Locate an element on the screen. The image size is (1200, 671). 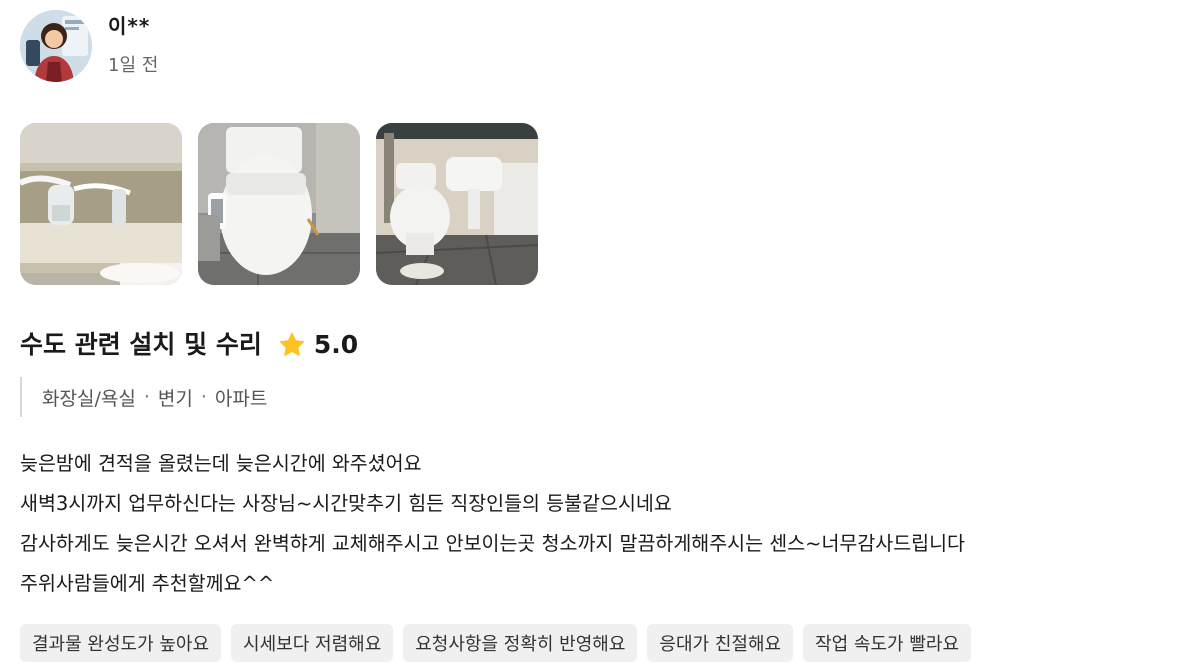
user-meta: 이** 1일 전 is located at coordinates (133, 45).